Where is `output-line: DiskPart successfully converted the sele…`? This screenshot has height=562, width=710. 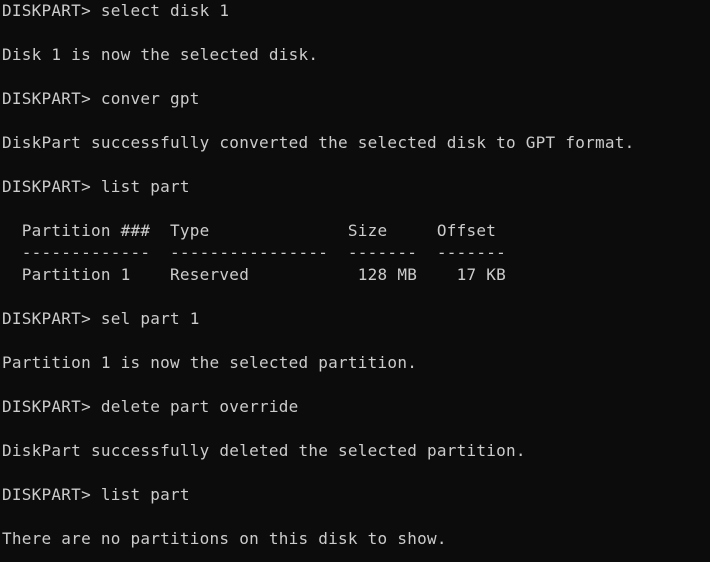 output-line: DiskPart successfully converted the sele… is located at coordinates (318, 142).